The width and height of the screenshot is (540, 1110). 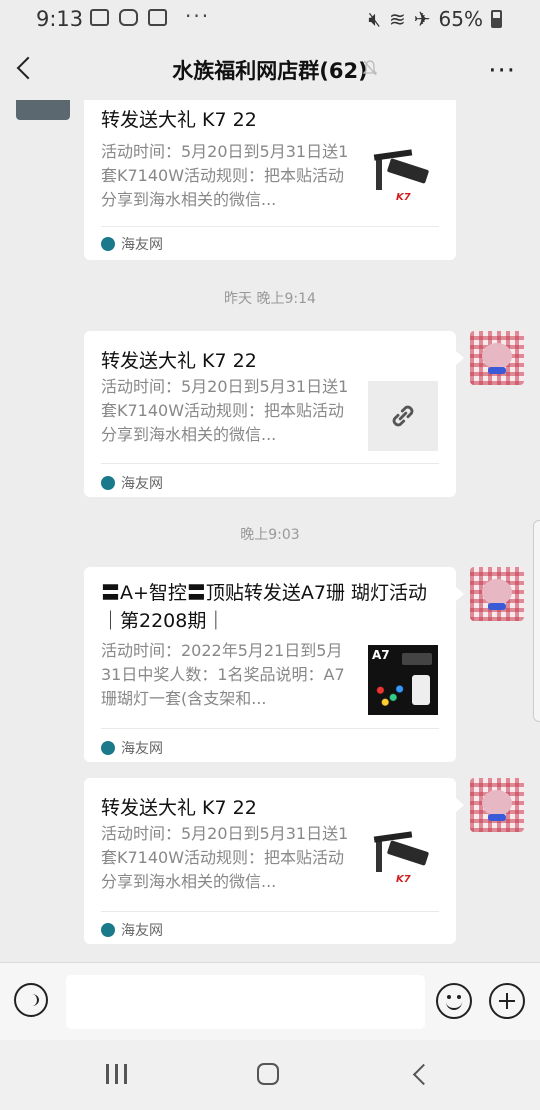 I want to click on d-app-icon, so click(x=157, y=17).